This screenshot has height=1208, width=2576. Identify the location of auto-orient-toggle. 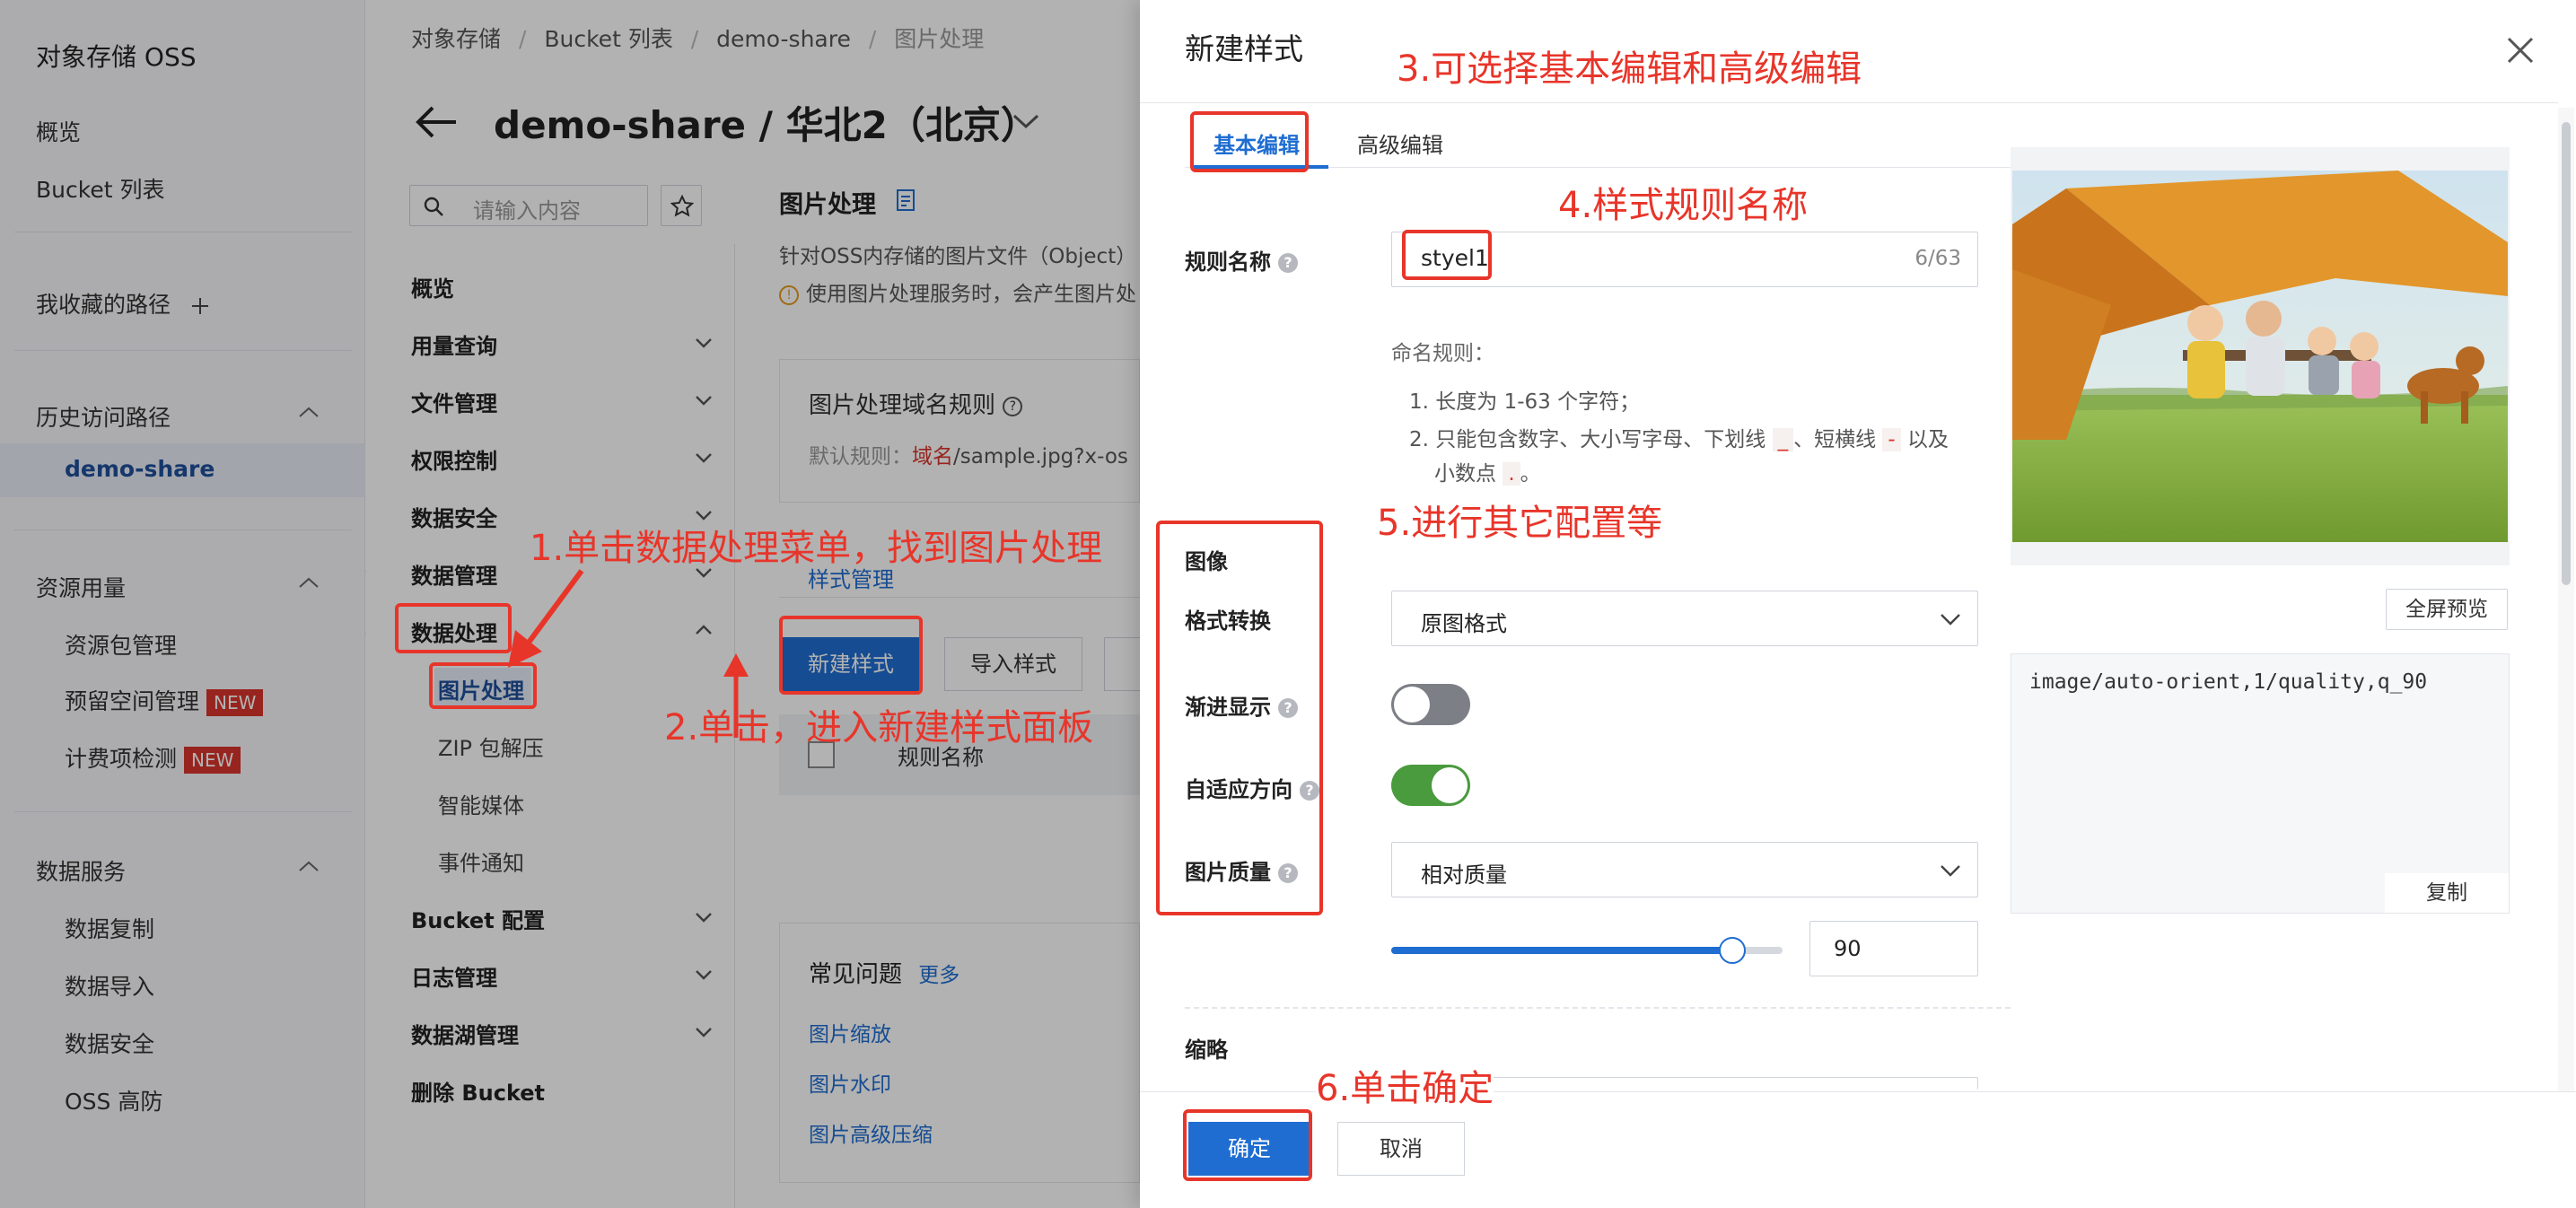
(1430, 786).